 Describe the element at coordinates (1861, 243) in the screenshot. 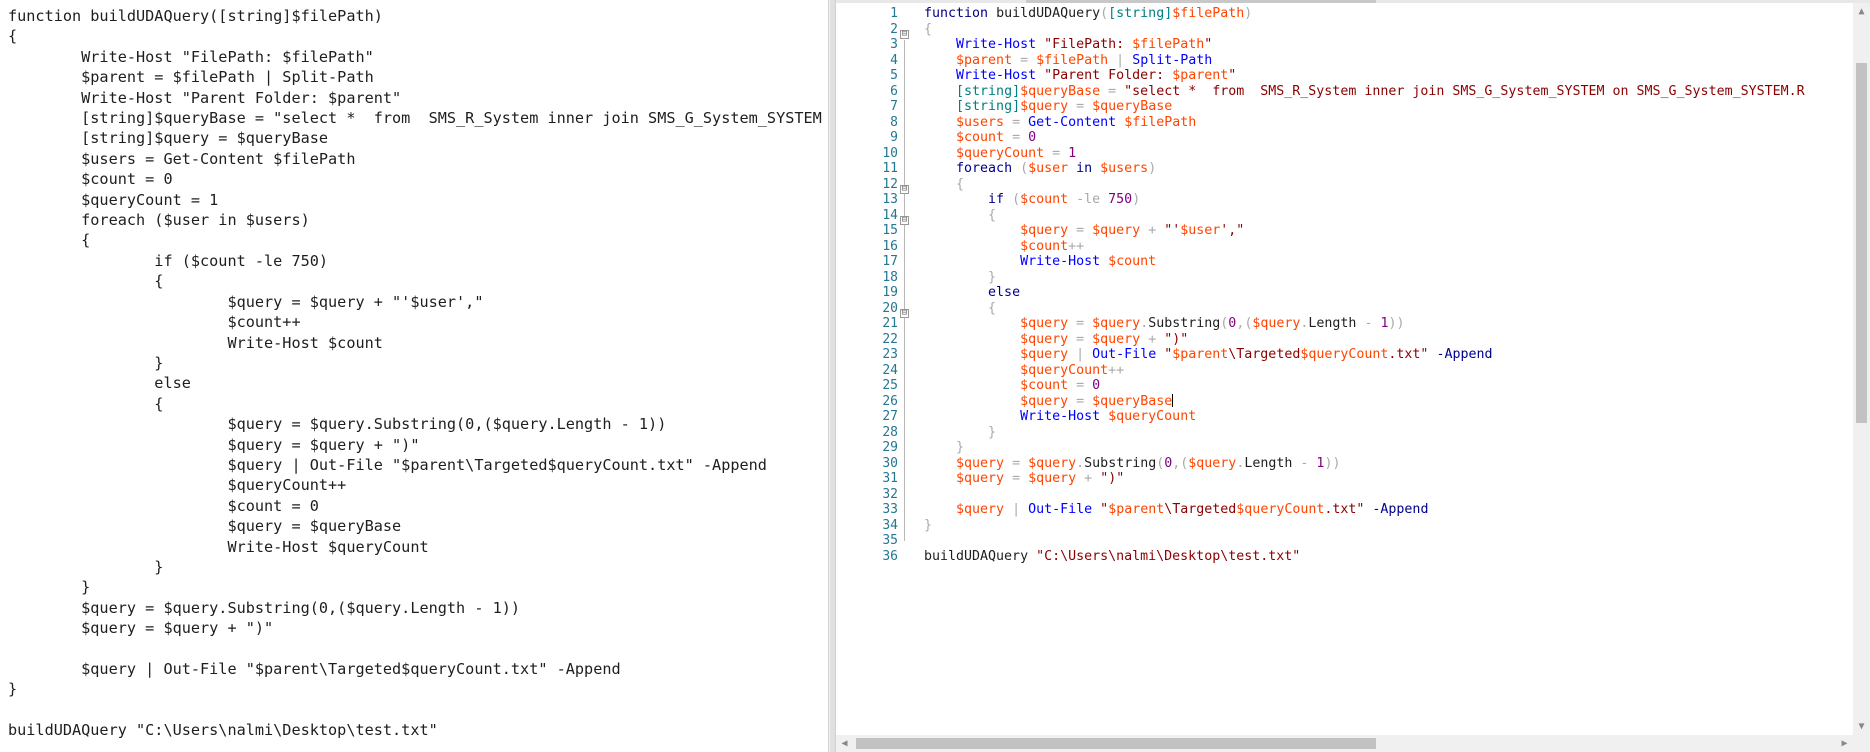

I see `vertical-scroll-thumb` at that location.